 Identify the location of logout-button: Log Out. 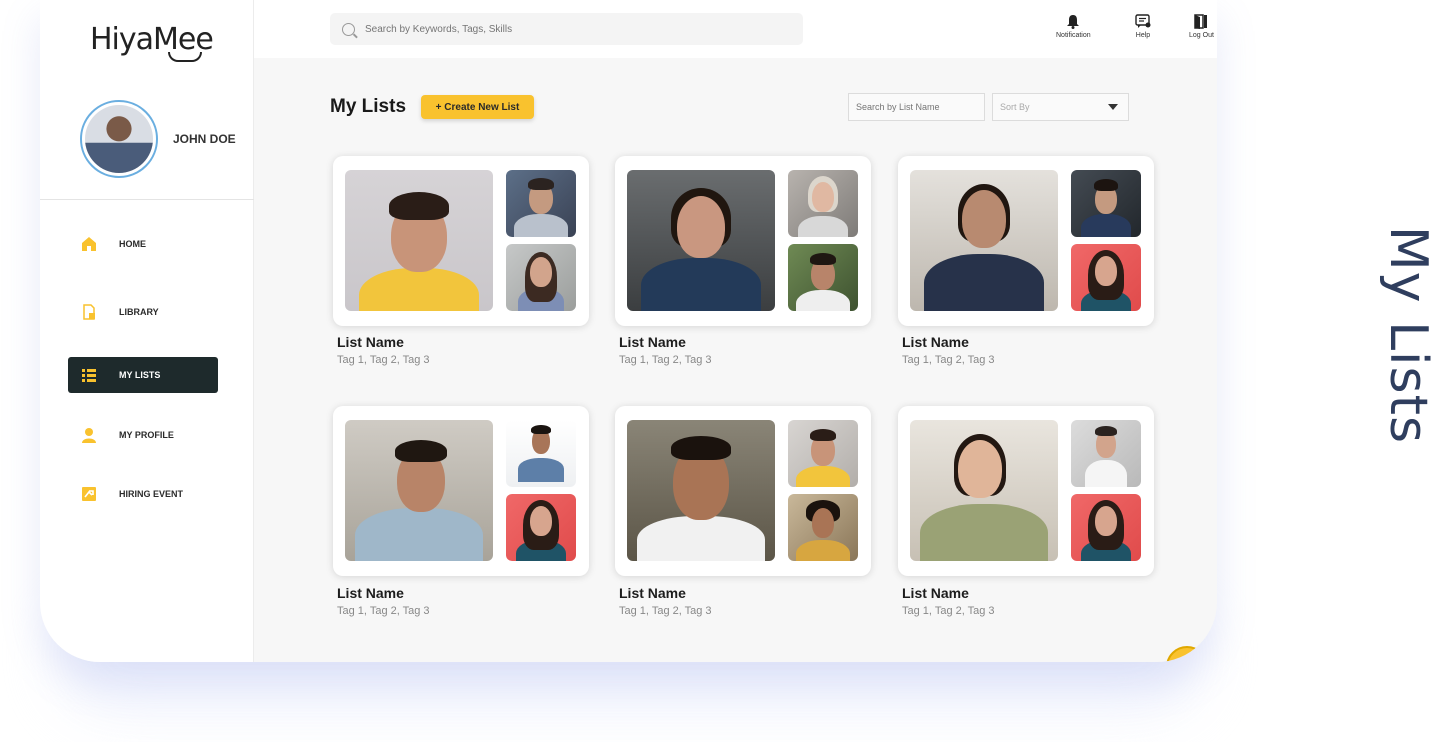
(1201, 26).